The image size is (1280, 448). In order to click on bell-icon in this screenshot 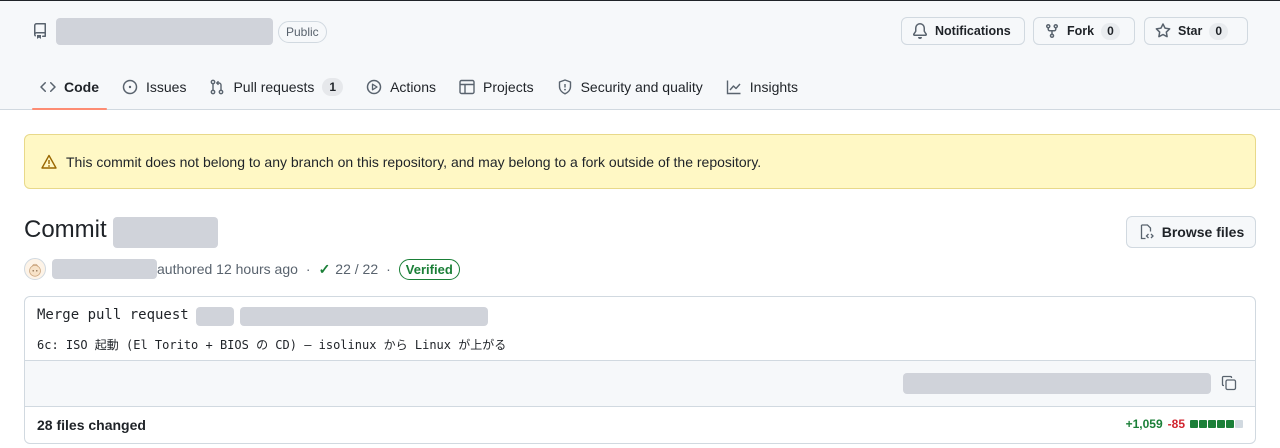, I will do `click(919, 31)`.